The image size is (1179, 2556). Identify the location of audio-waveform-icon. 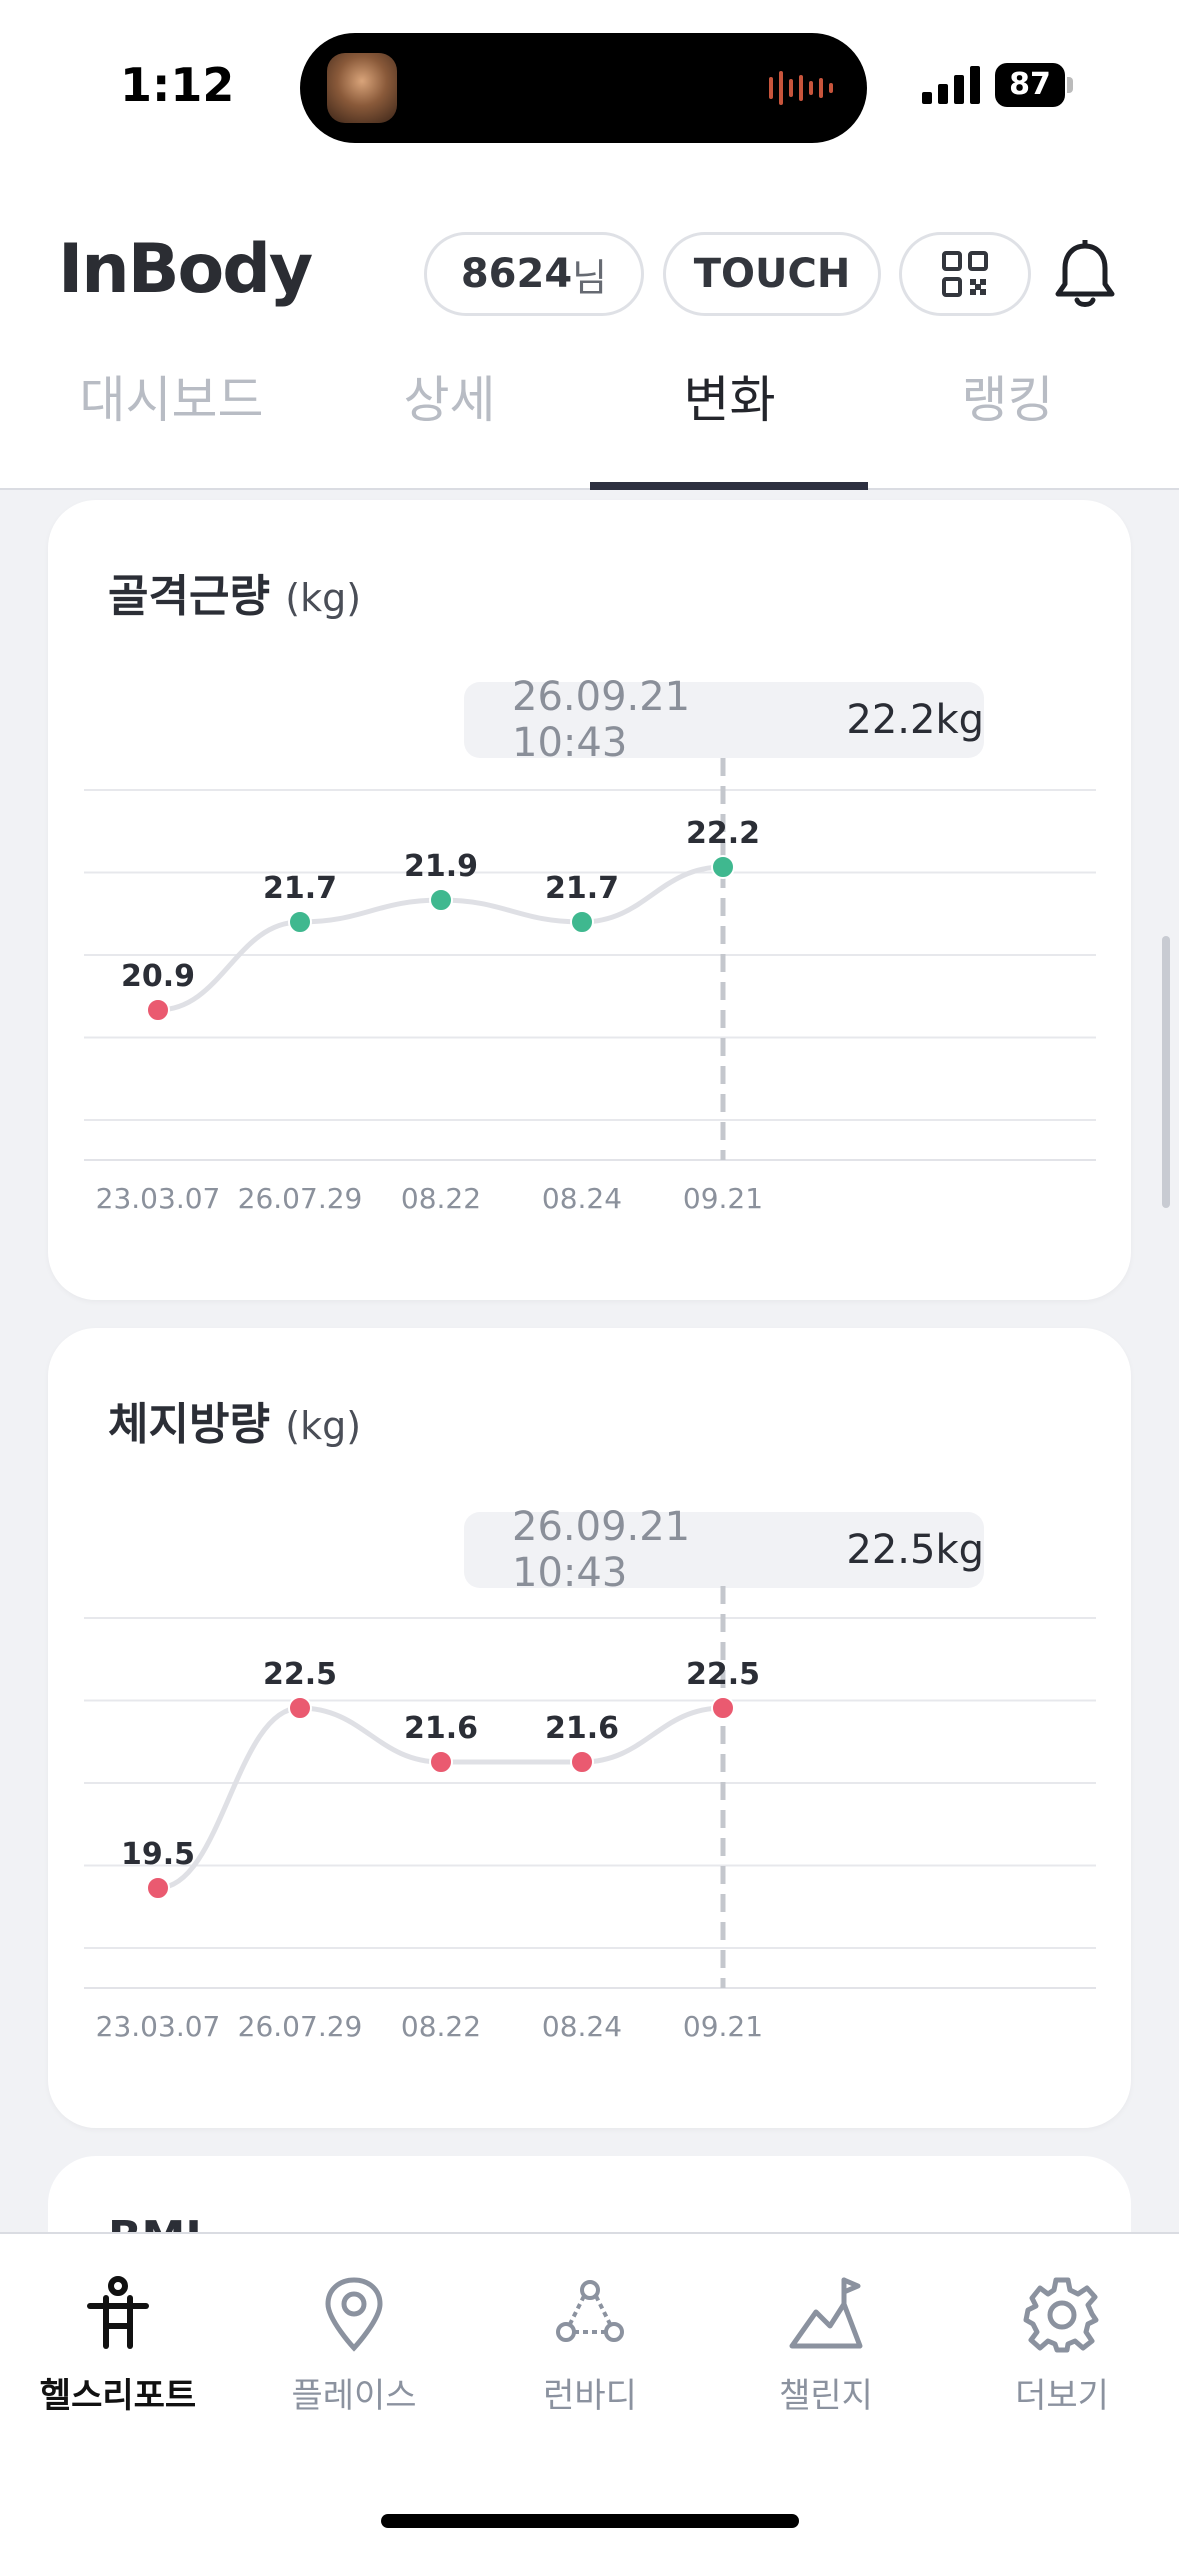
(801, 88).